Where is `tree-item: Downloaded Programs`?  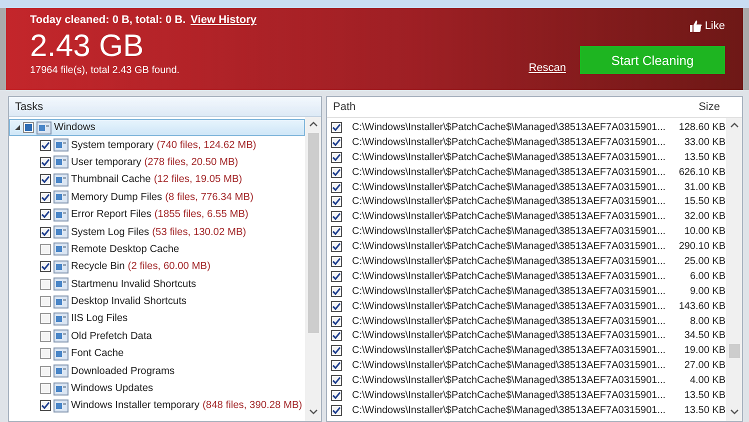
tree-item: Downloaded Programs is located at coordinates (157, 371).